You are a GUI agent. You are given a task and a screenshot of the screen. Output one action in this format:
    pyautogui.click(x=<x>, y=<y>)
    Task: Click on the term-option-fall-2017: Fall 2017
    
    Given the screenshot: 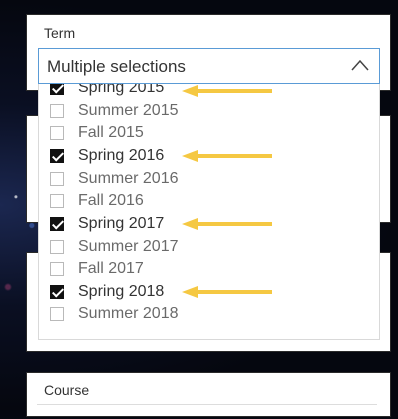 What is the action you would take?
    pyautogui.click(x=97, y=269)
    